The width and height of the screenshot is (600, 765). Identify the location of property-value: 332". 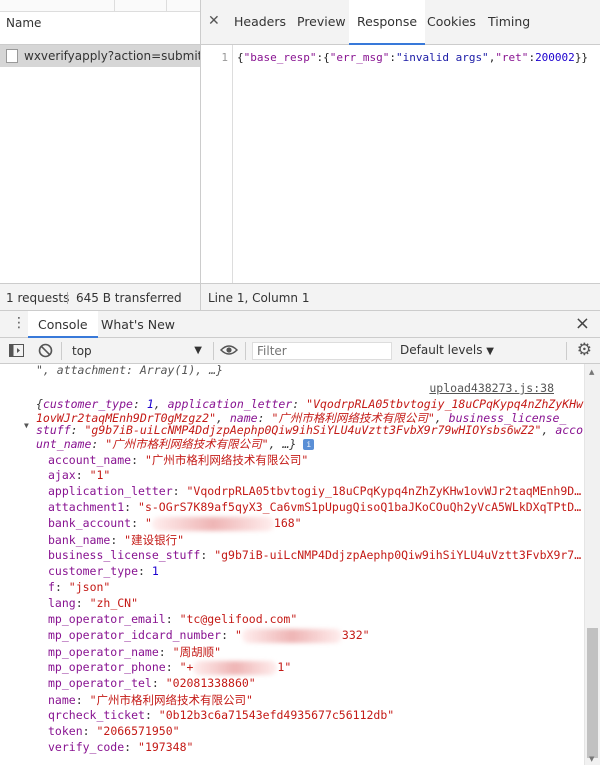
(355, 635).